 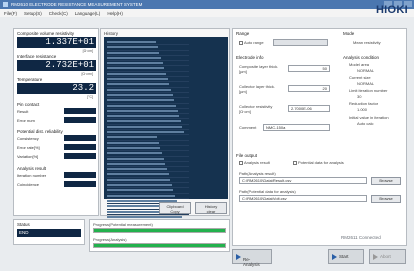 I want to click on start-button: Start, so click(x=346, y=256).